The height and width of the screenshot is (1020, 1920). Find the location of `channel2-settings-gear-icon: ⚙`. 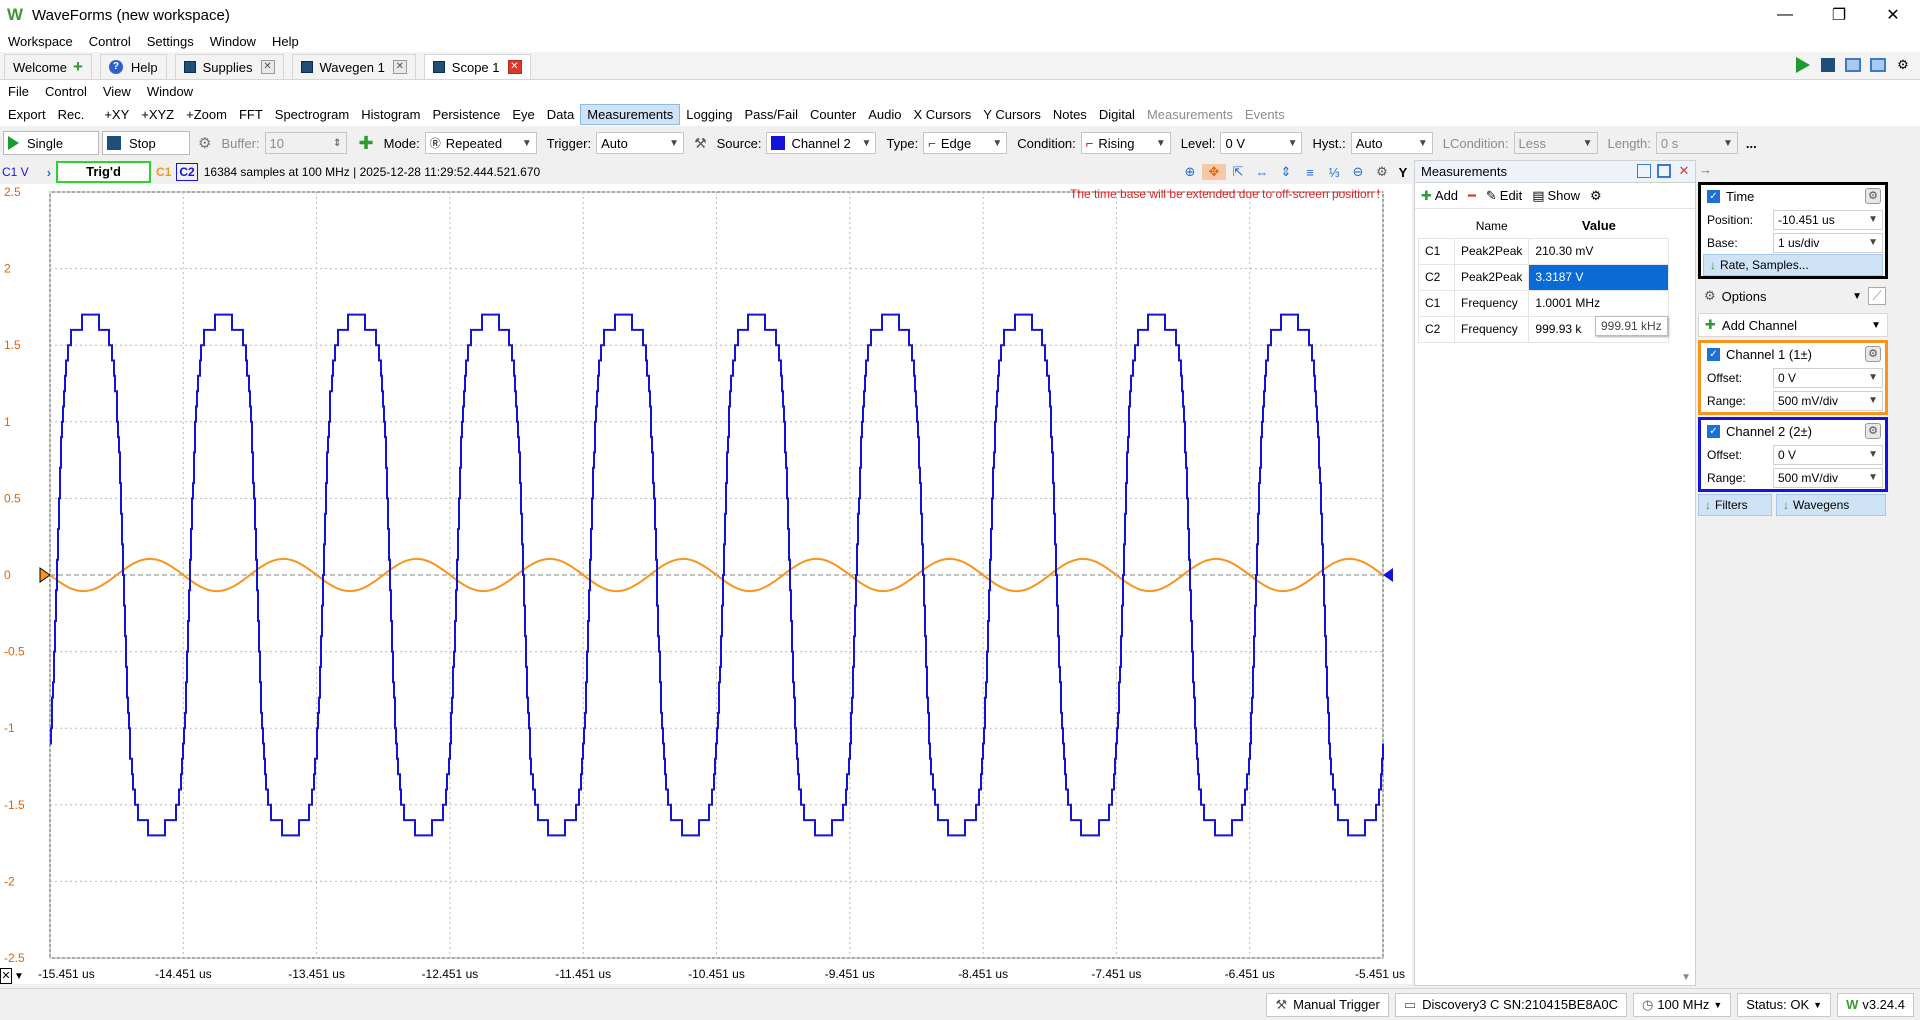

channel2-settings-gear-icon: ⚙ is located at coordinates (1873, 431).